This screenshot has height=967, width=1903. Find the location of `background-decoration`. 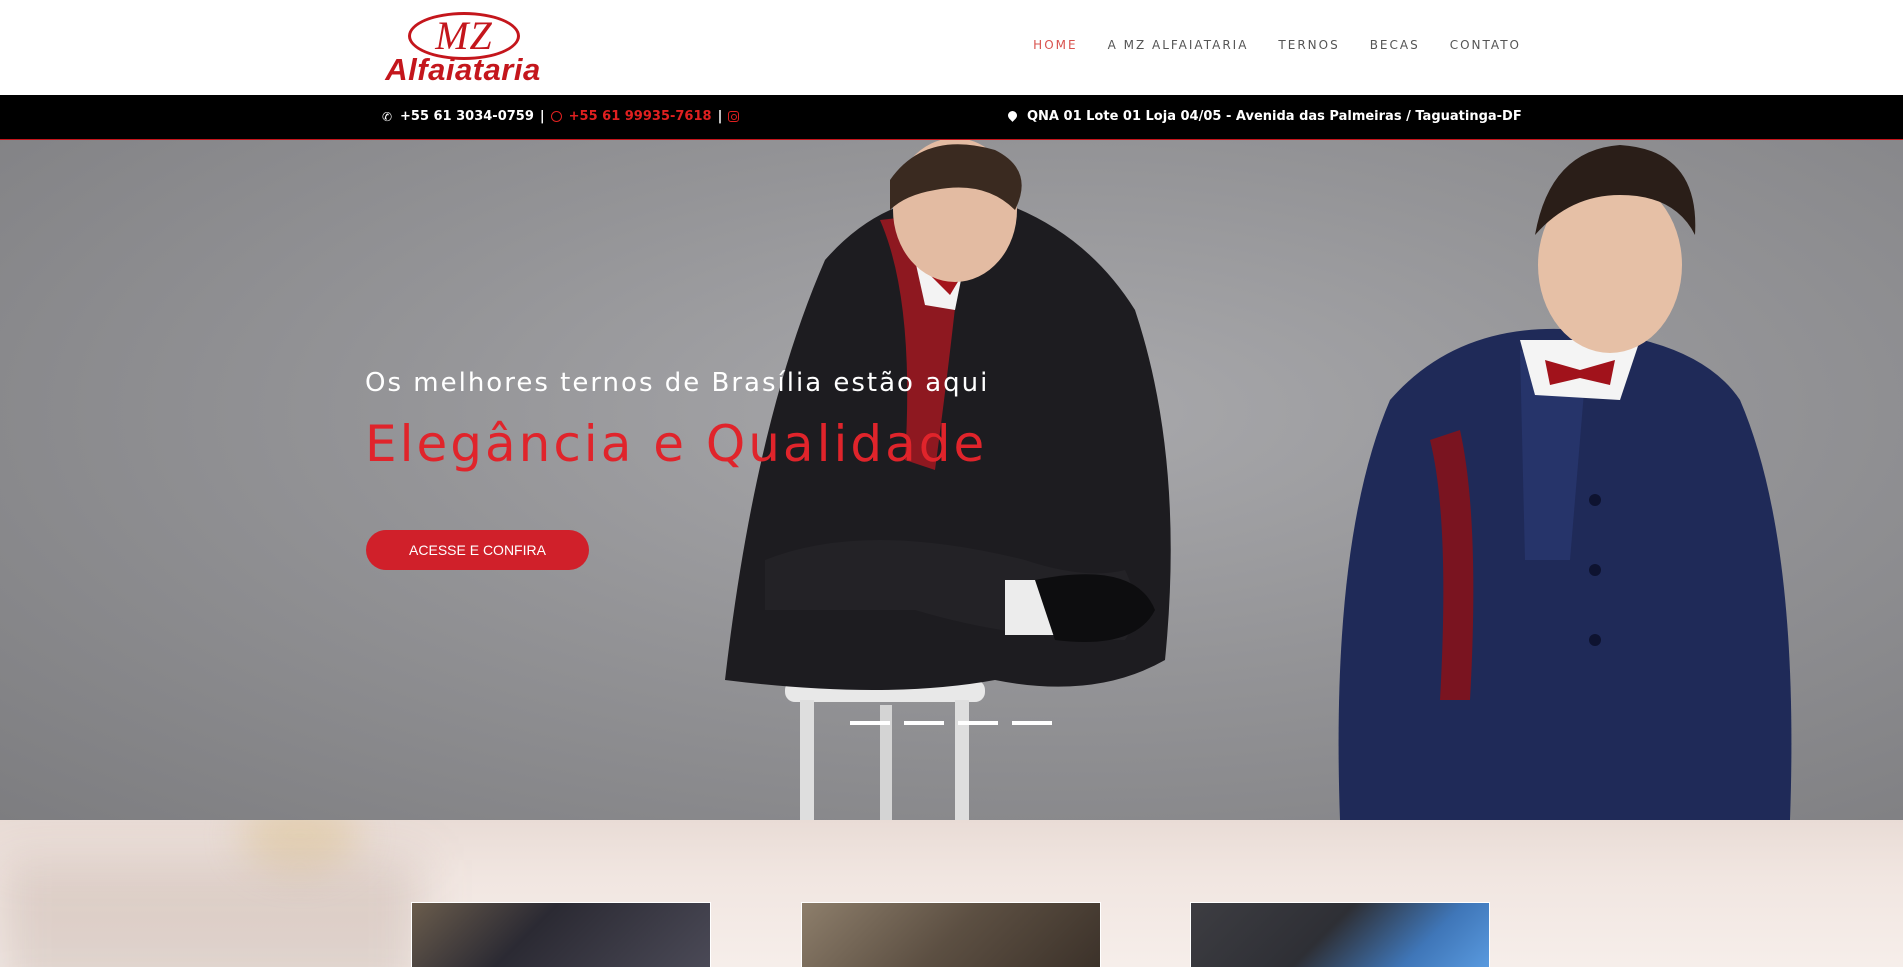

background-decoration is located at coordinates (210, 913).